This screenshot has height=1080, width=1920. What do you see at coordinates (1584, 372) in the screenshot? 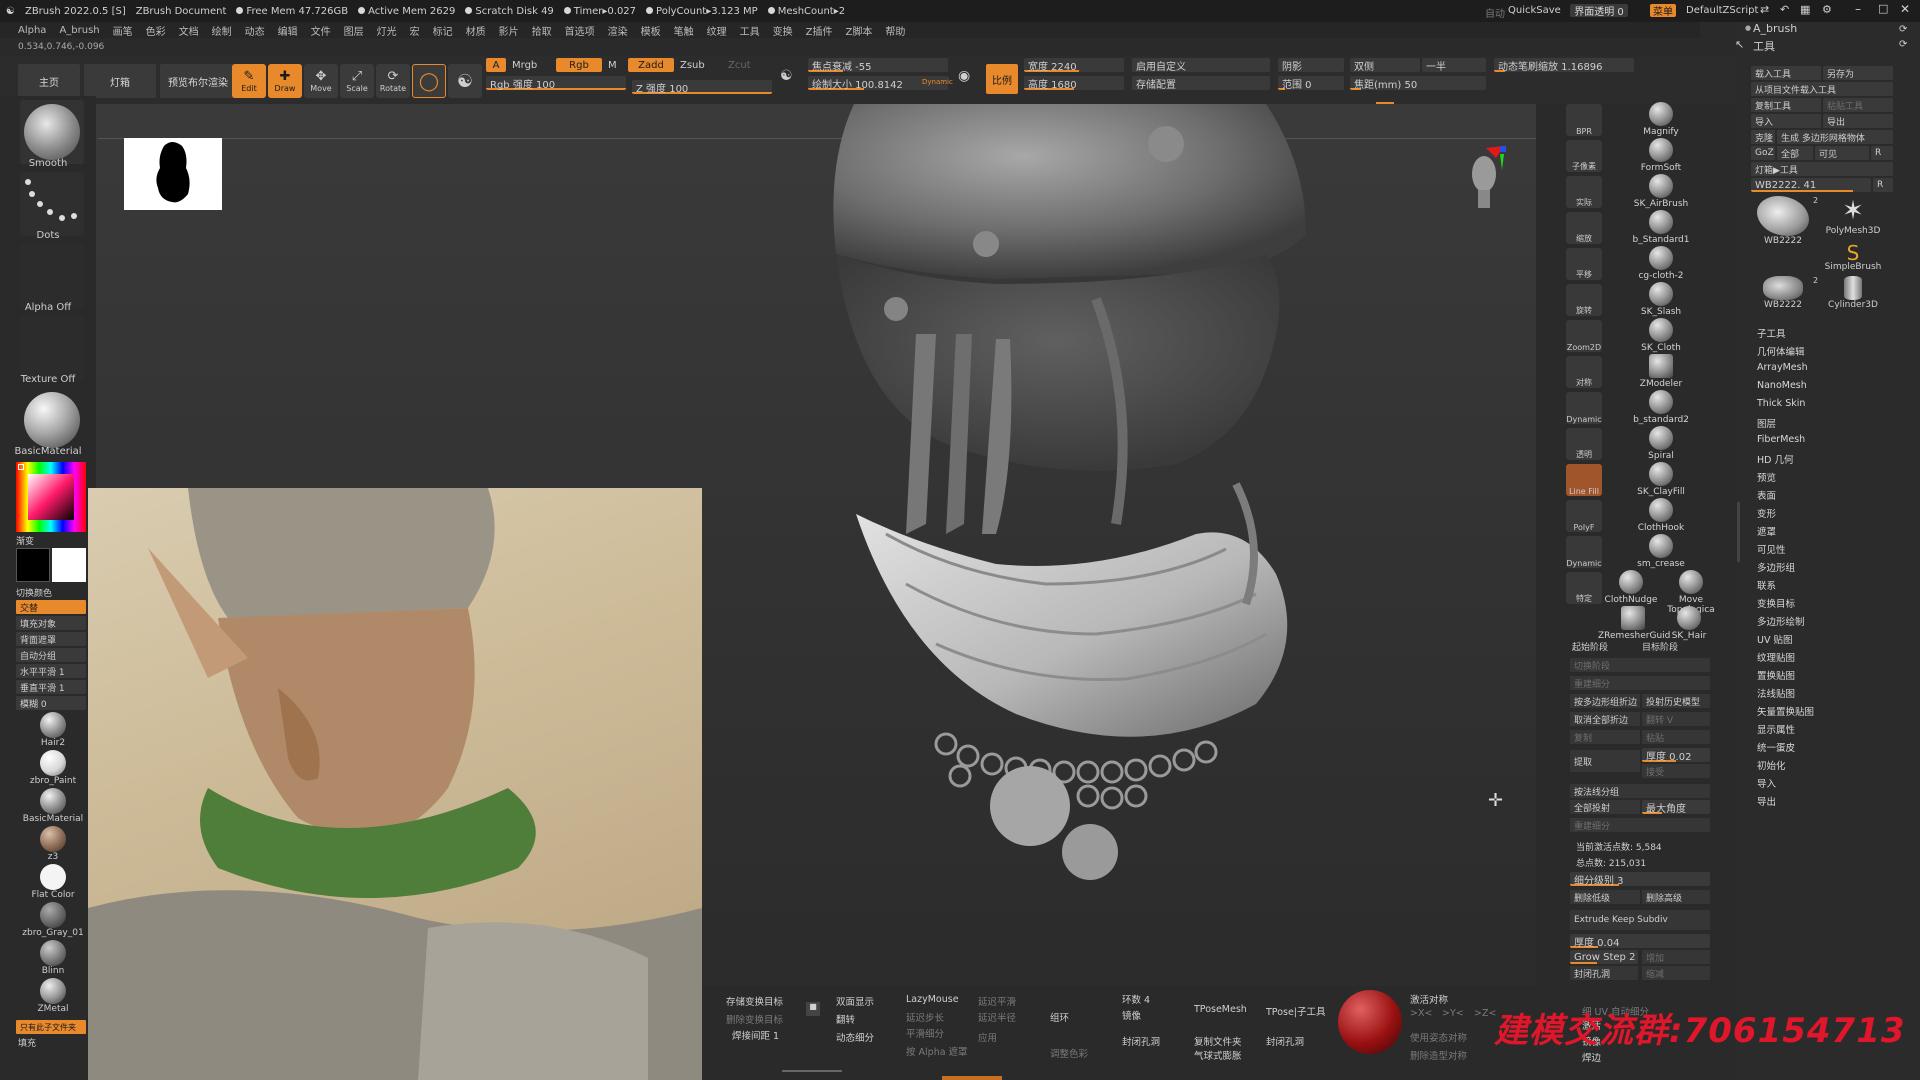
I see `symmetry-button: 对称` at bounding box center [1584, 372].